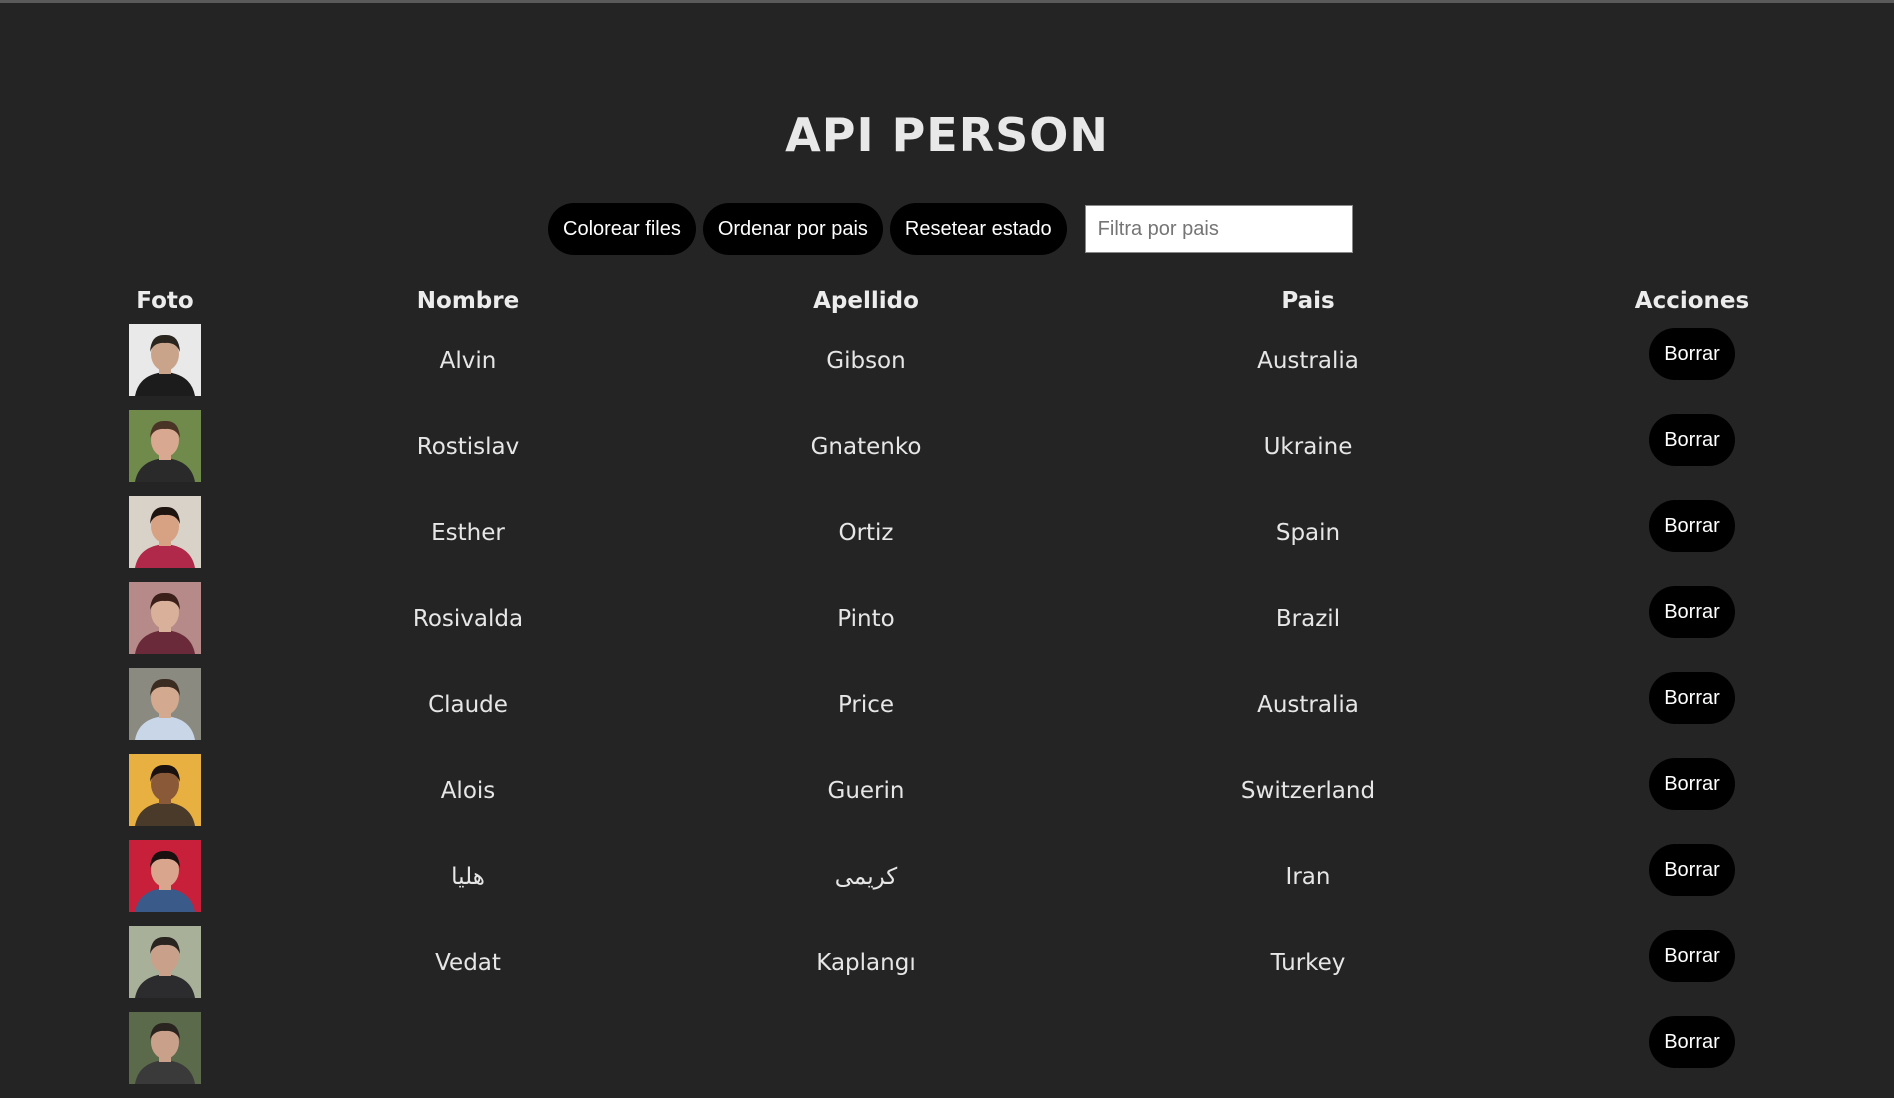 The height and width of the screenshot is (1098, 1894). I want to click on table-row: Claude Price Australia Borrar, so click(947, 711).